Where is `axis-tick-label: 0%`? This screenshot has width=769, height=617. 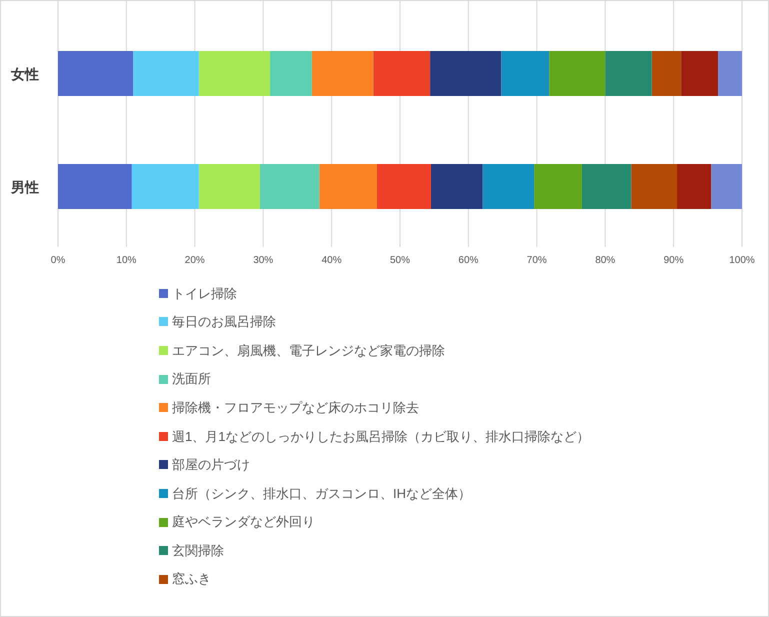 axis-tick-label: 0% is located at coordinates (58, 260).